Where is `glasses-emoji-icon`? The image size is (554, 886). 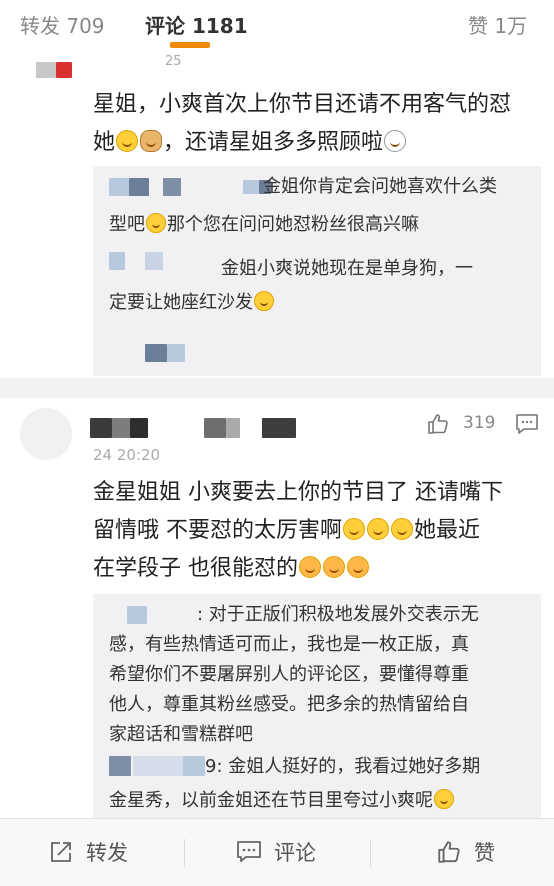
glasses-emoji-icon is located at coordinates (395, 141).